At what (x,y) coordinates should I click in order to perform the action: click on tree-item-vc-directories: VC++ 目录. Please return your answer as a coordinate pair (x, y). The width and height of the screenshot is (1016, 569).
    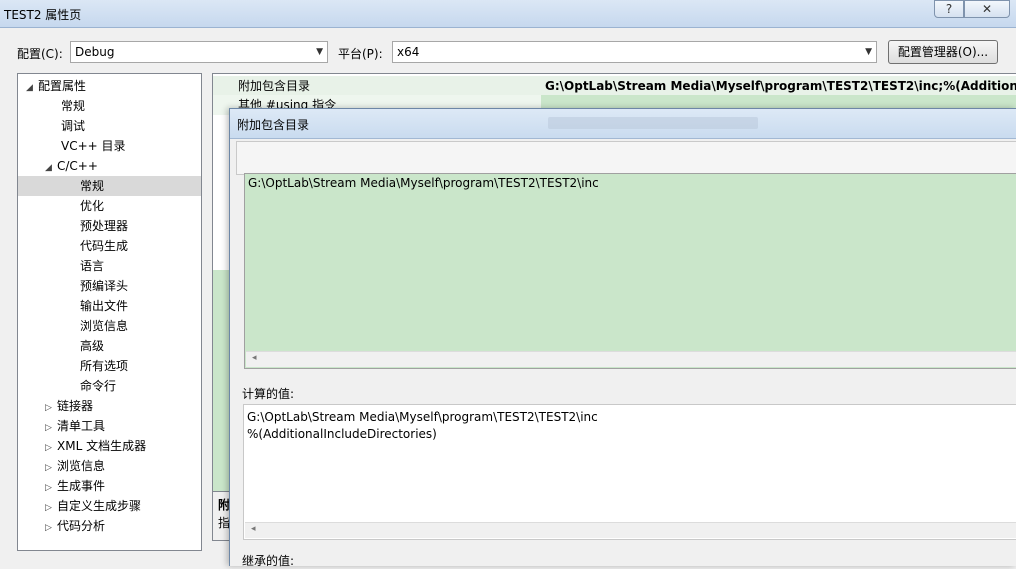
    Looking at the image, I should click on (93, 146).